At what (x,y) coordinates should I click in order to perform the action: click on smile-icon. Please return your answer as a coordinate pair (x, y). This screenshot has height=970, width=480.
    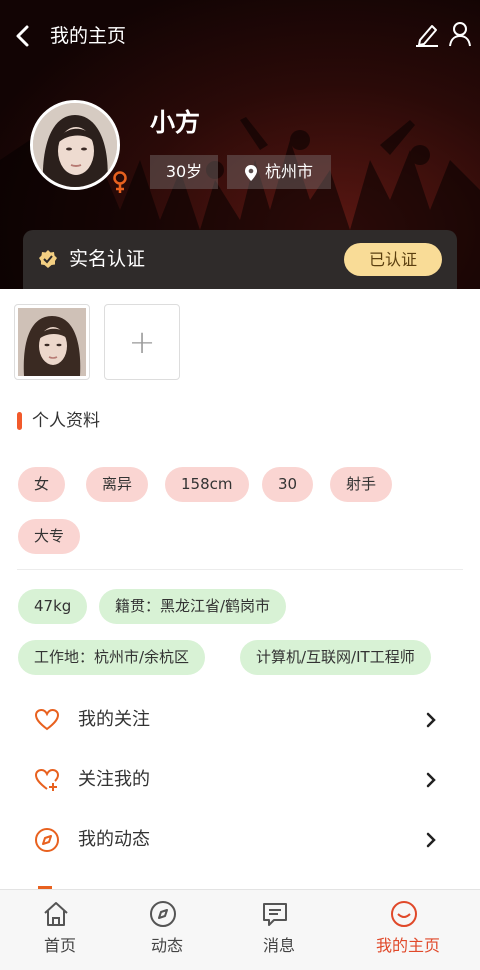
    Looking at the image, I should click on (404, 914).